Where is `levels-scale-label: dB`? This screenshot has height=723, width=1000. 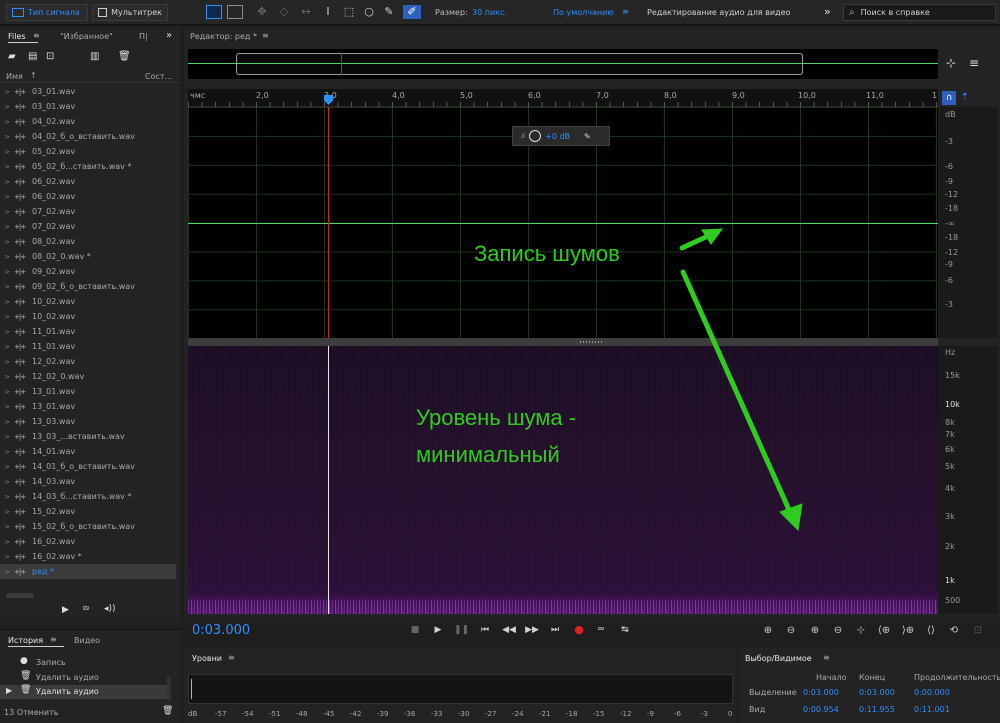 levels-scale-label: dB is located at coordinates (193, 714).